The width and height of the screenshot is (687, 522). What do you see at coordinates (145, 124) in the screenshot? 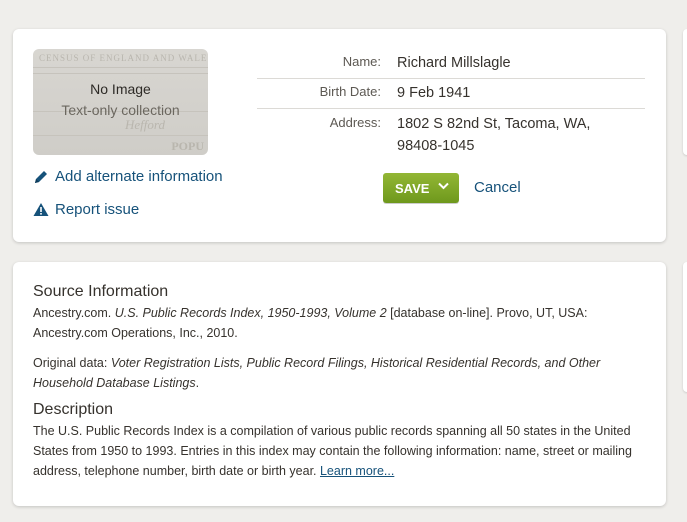
I see `image-background-text: Hefford` at bounding box center [145, 124].